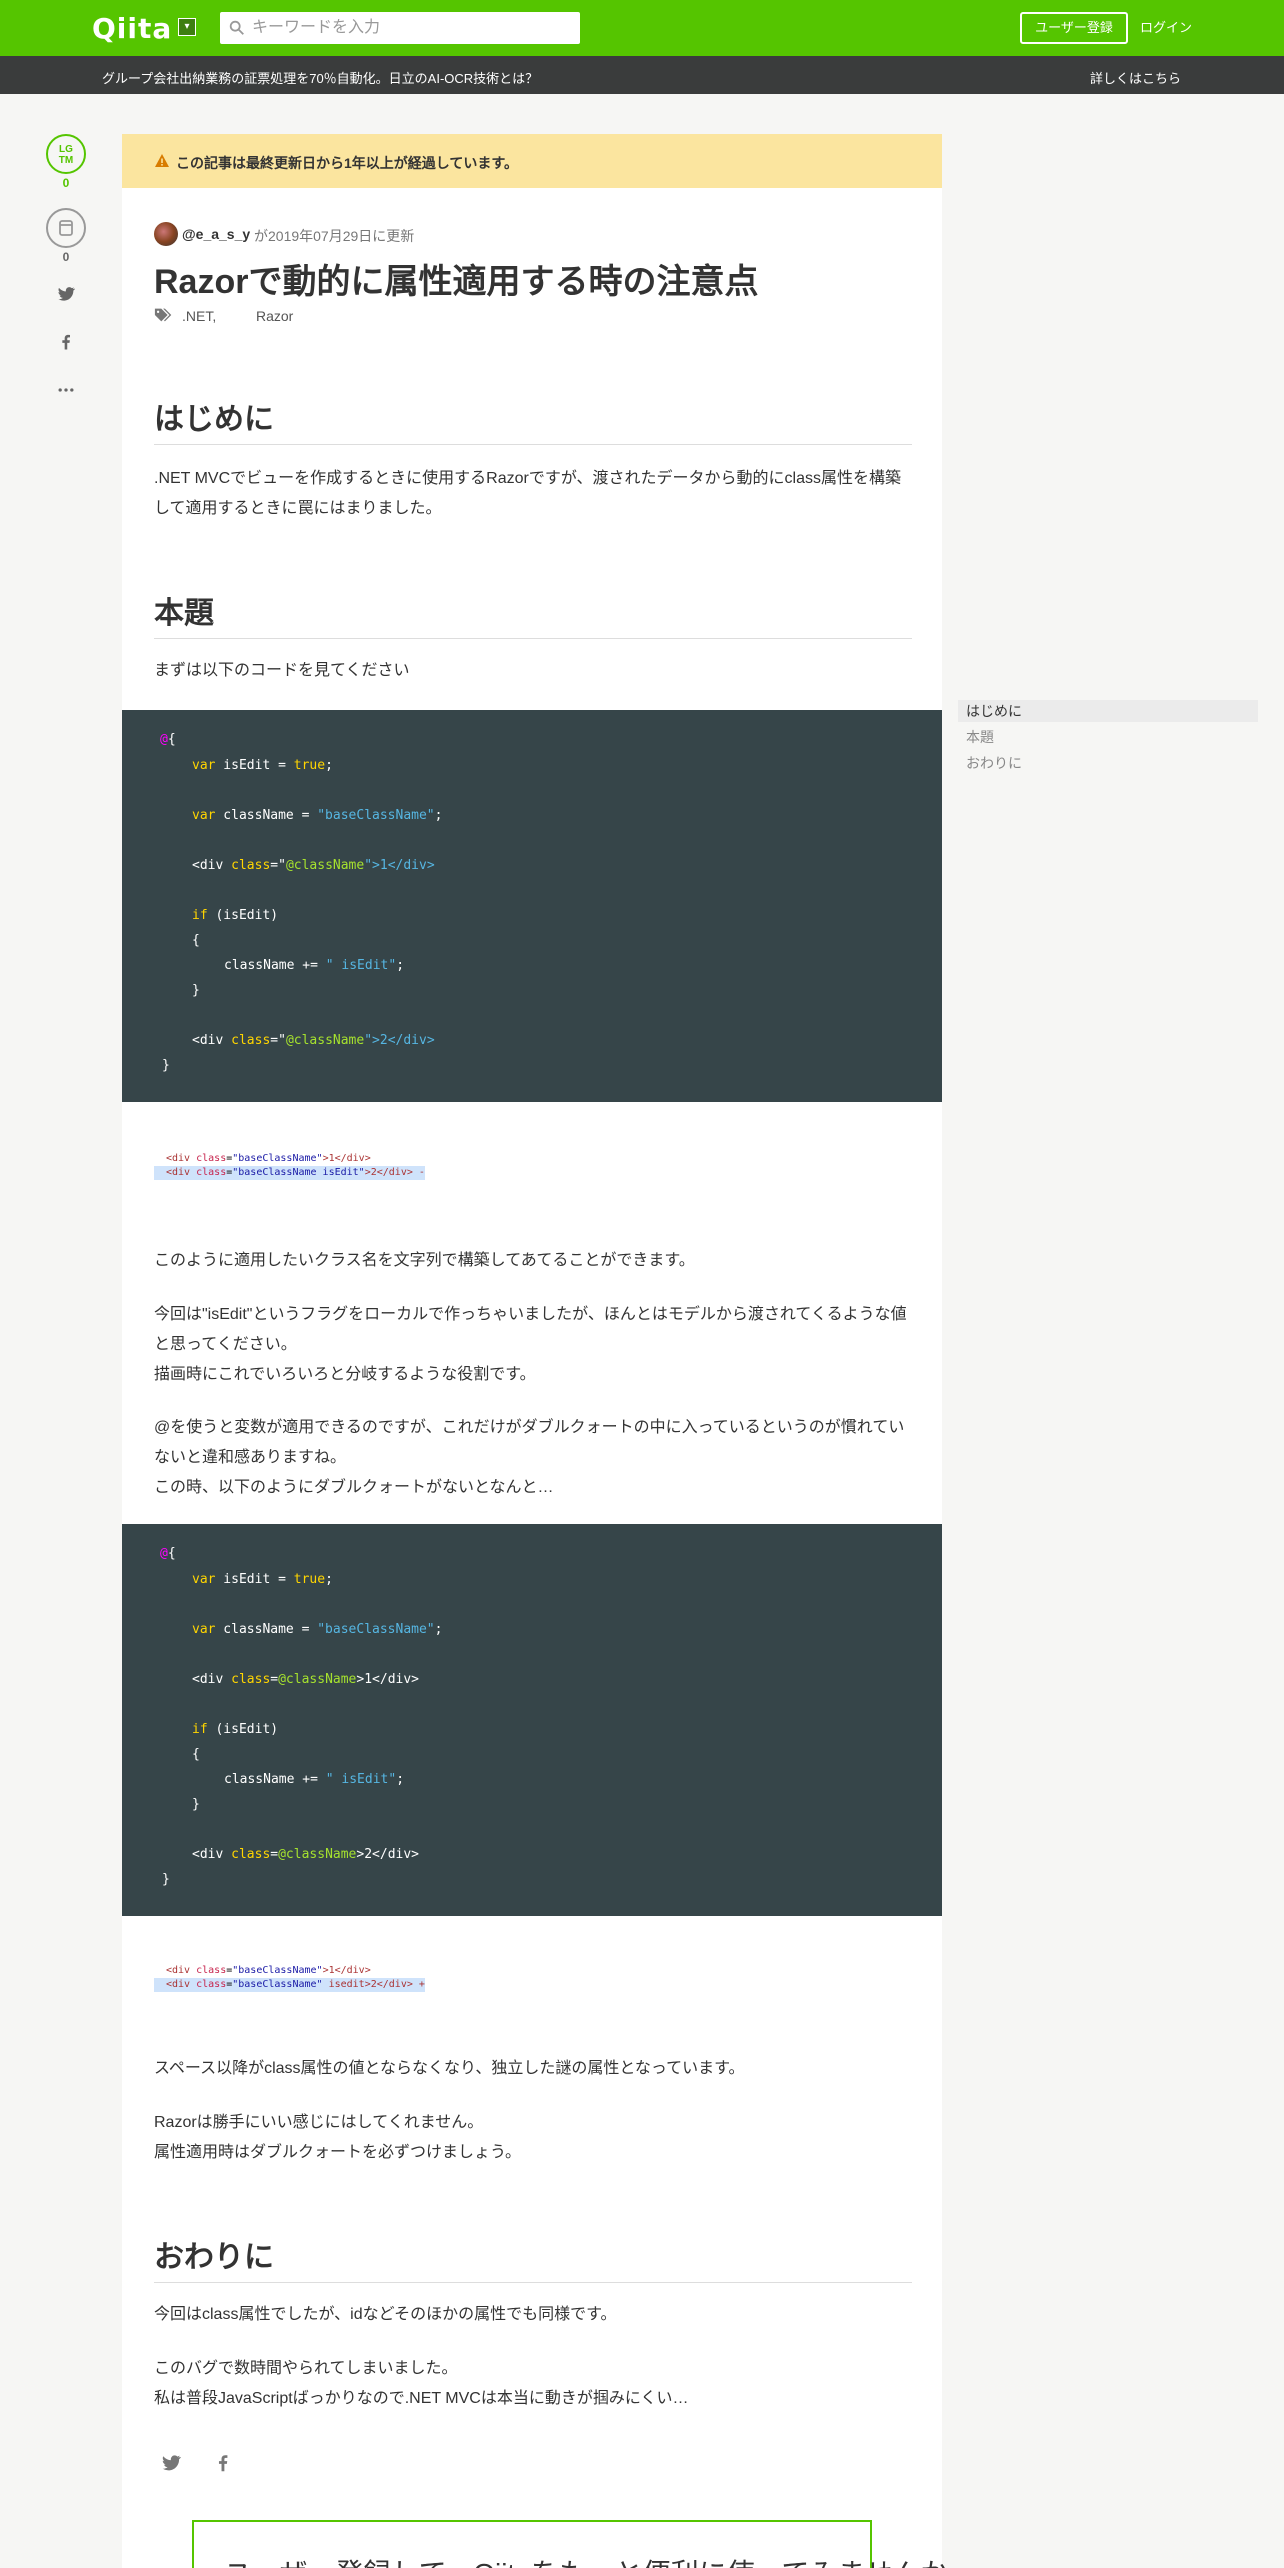  What do you see at coordinates (223, 2463) in the screenshot?
I see `facebook-share-icon` at bounding box center [223, 2463].